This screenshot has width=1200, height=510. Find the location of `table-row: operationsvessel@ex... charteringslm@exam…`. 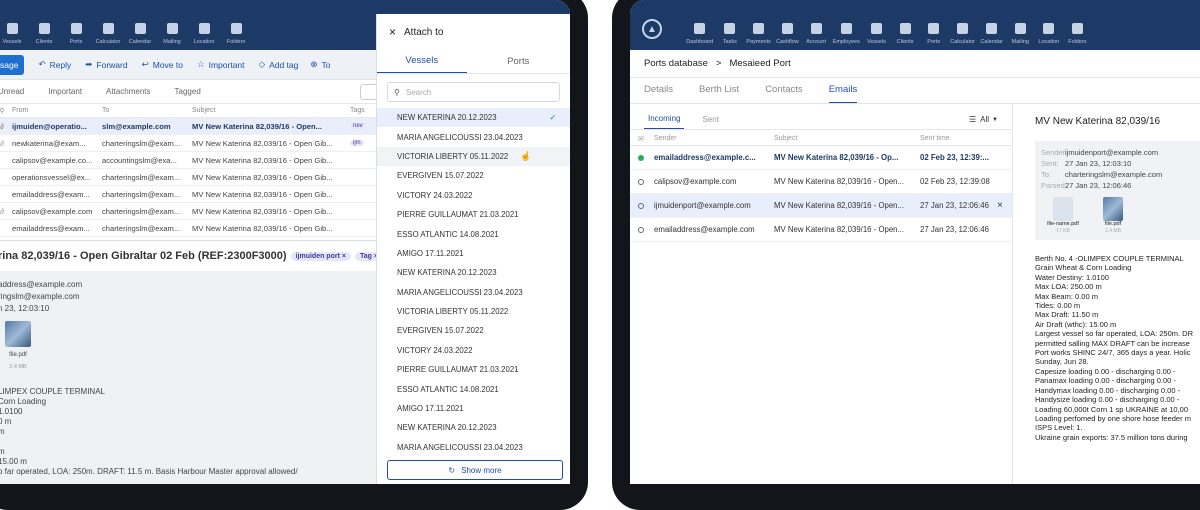

table-row: operationsvessel@ex... charteringslm@exam… is located at coordinates (188, 177).